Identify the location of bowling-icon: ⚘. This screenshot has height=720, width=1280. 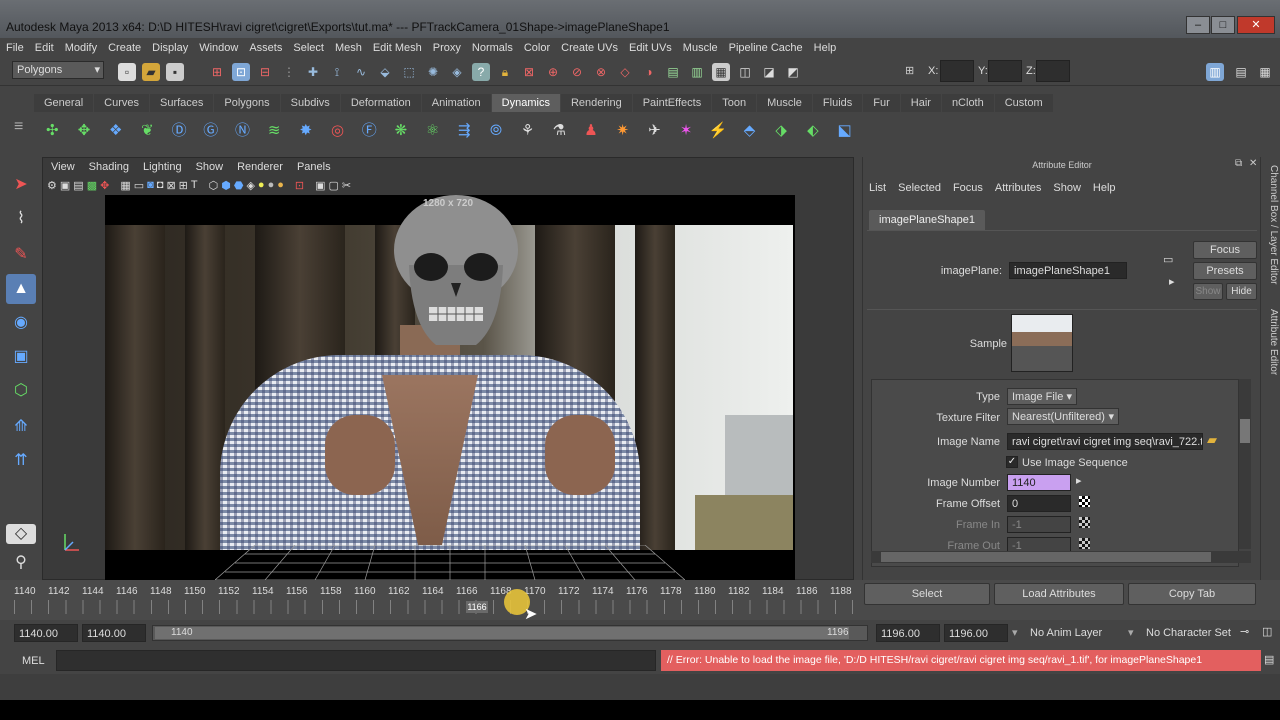
(527, 131).